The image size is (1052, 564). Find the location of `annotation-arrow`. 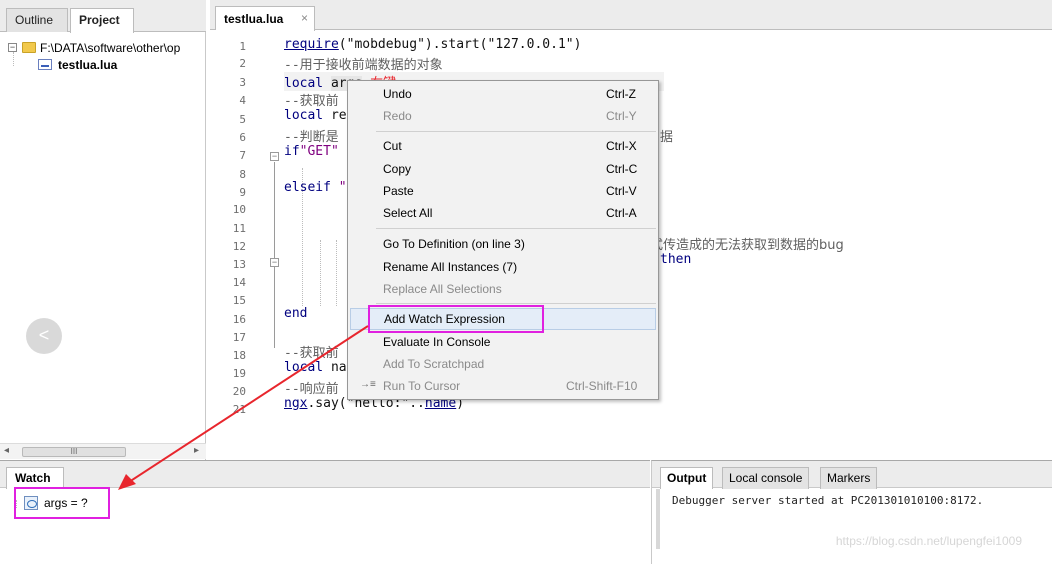

annotation-arrow is located at coordinates (243, 407).